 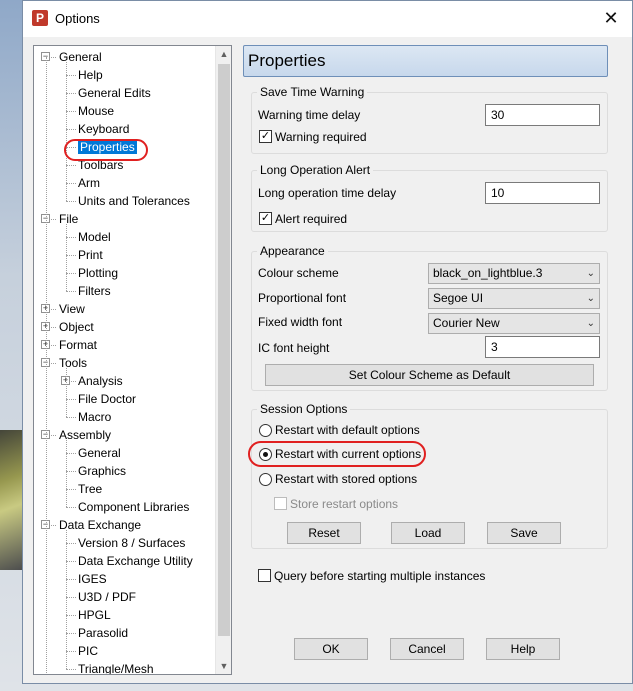 What do you see at coordinates (90, 75) in the screenshot?
I see `tree-item: Help` at bounding box center [90, 75].